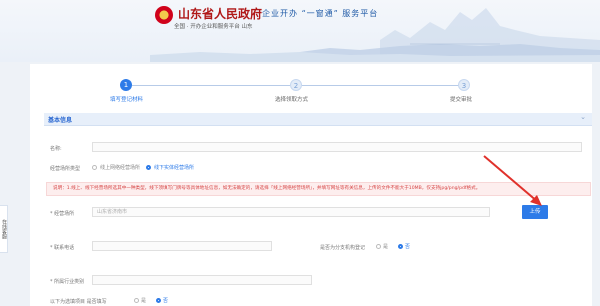  What do you see at coordinates (343, 248) in the screenshot?
I see `branch-label: 是否为分支机构登记` at bounding box center [343, 248].